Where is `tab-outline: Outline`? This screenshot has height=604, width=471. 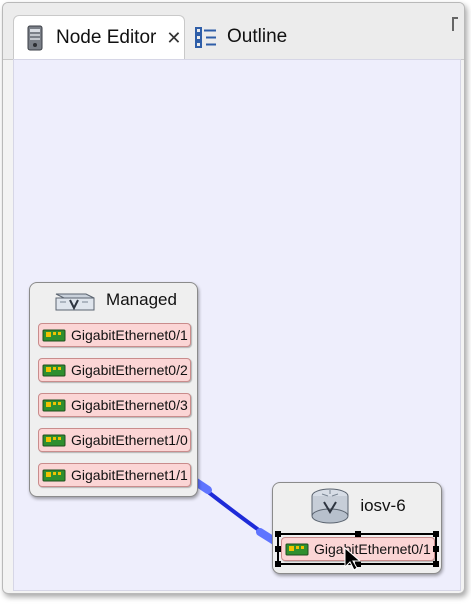 tab-outline: Outline is located at coordinates (245, 37).